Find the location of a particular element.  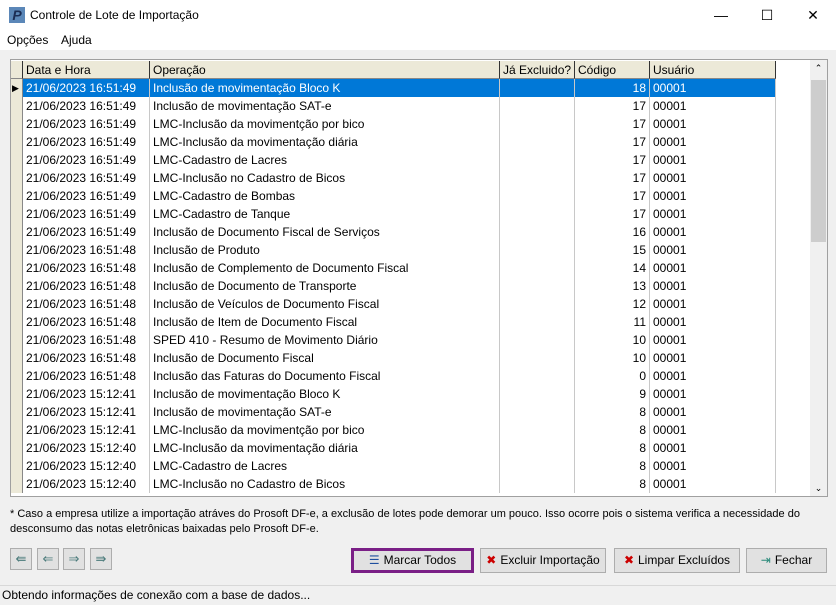

clear-deleted-label: Limpar Excluídos is located at coordinates (684, 560).